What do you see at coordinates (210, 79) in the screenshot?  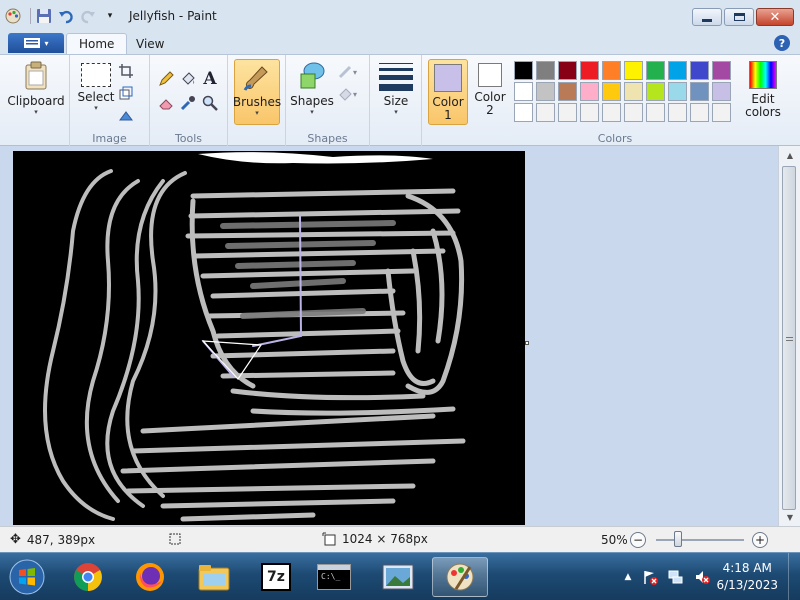 I see `text-tool-icon: A` at bounding box center [210, 79].